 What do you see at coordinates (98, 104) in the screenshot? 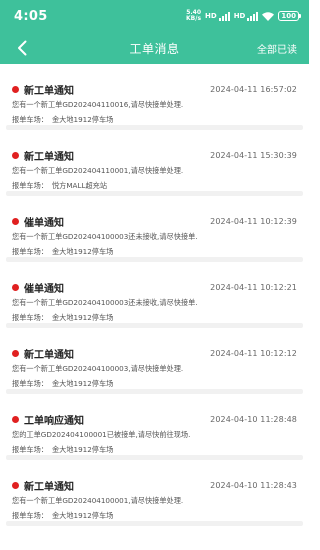
I see `message-body: 您有一个新工单GD202404110016,请尽快接单处理.` at bounding box center [98, 104].